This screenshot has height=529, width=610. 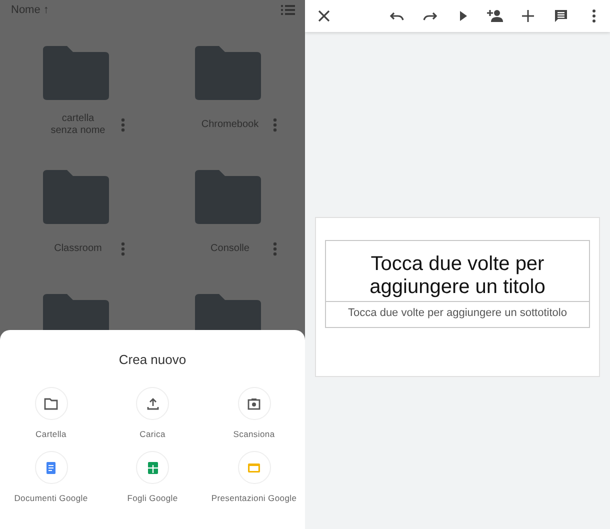 What do you see at coordinates (30, 10) in the screenshot?
I see `sort-button: Nome ↑` at bounding box center [30, 10].